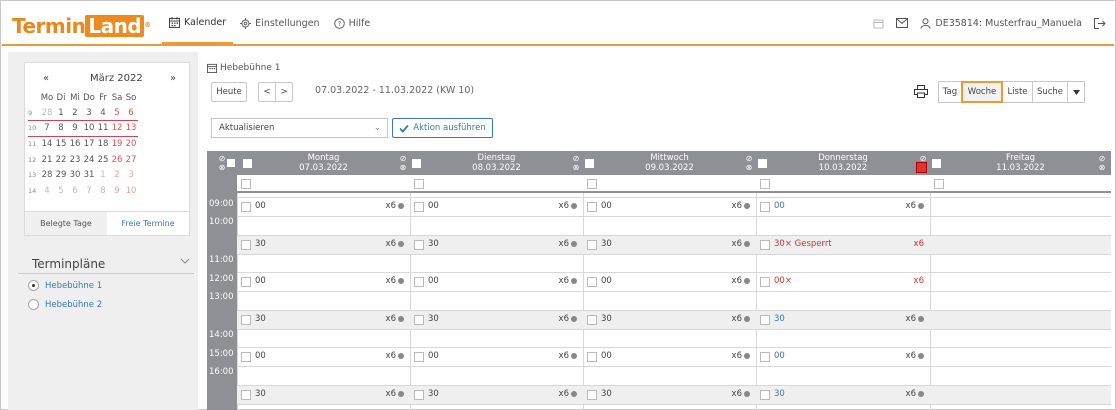 This screenshot has width=1116, height=410. I want to click on nav-help: ? Hilfe, so click(352, 23).